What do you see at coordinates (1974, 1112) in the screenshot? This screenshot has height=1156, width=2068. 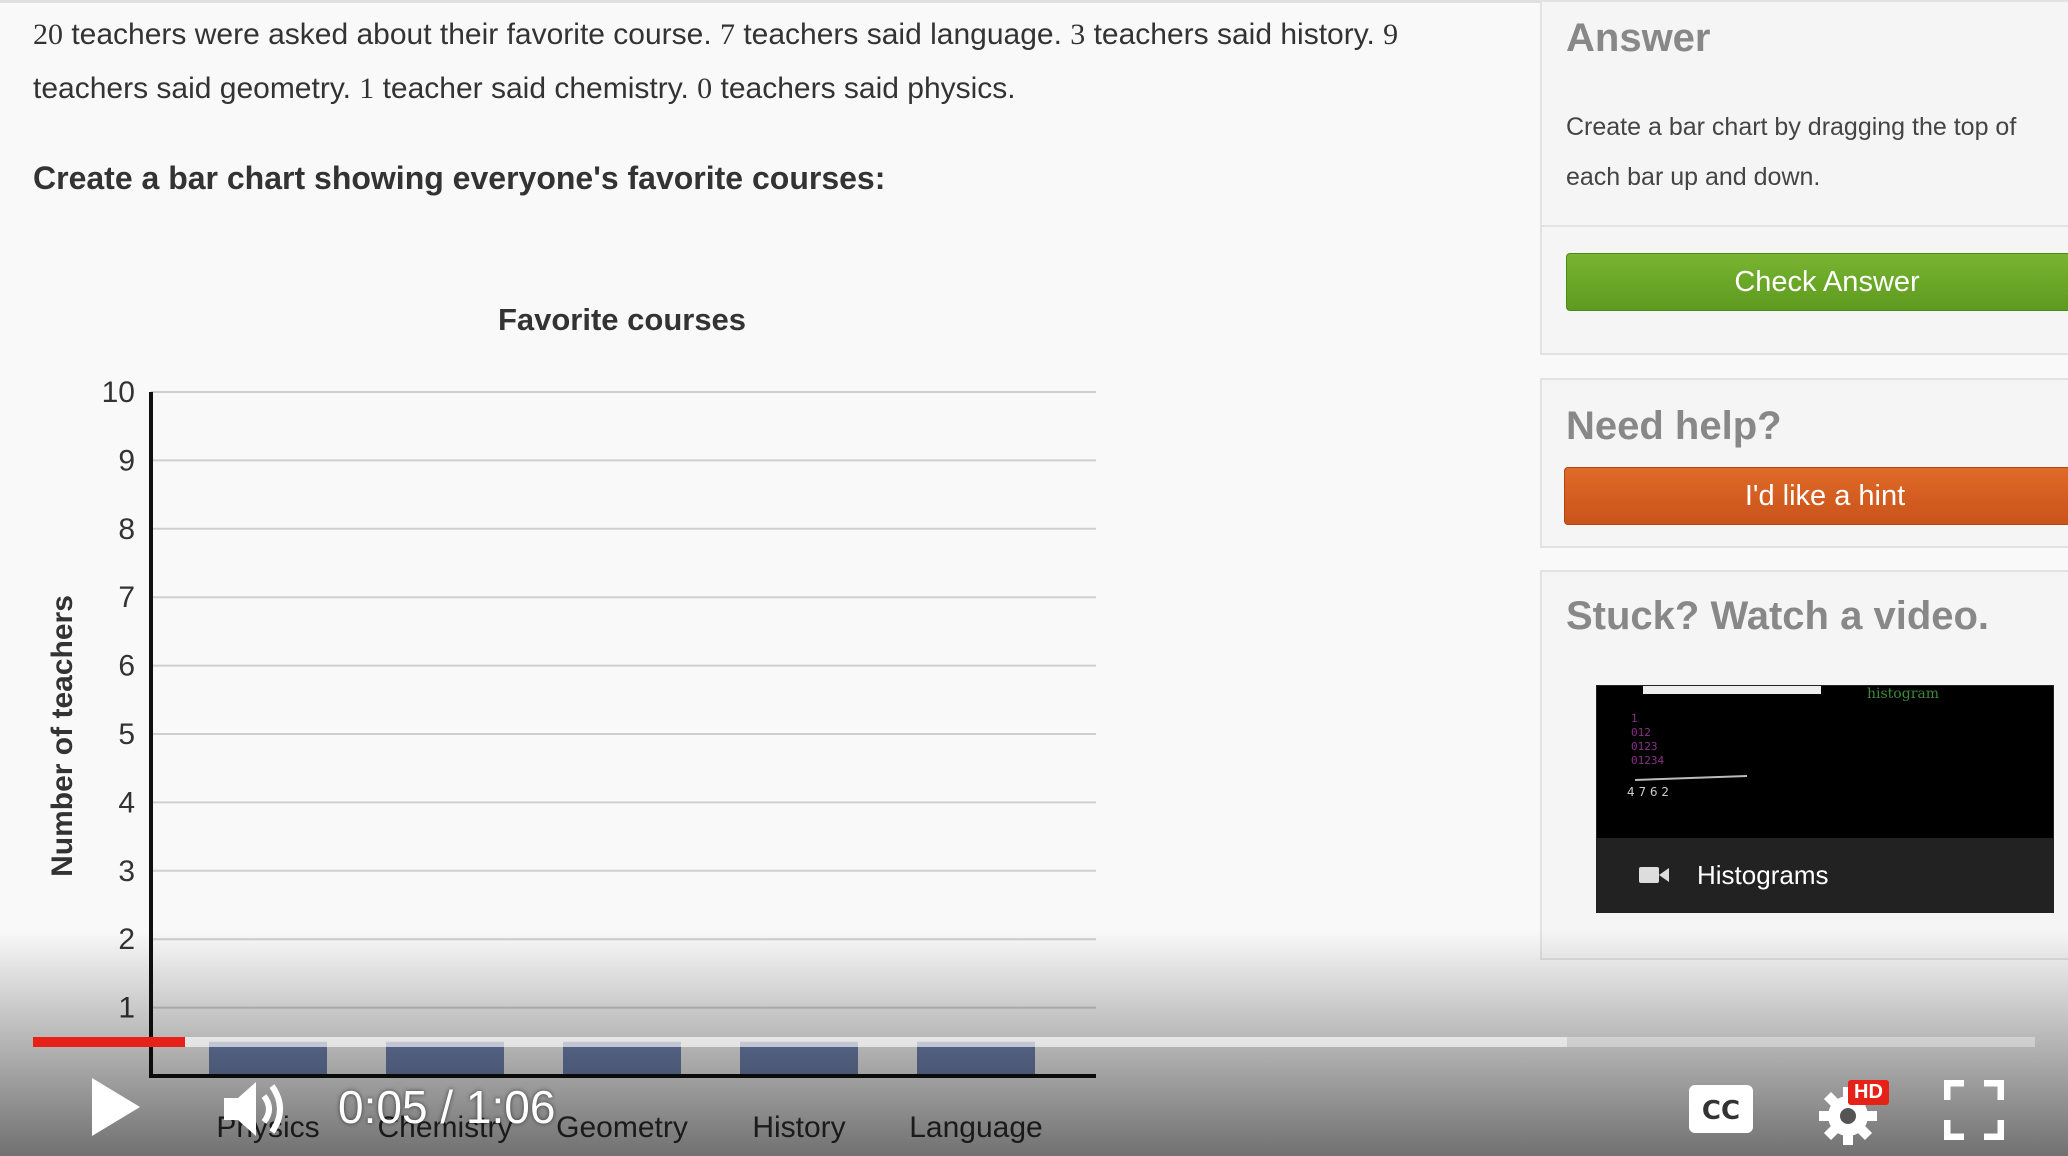 I see `fullscreen-icon` at bounding box center [1974, 1112].